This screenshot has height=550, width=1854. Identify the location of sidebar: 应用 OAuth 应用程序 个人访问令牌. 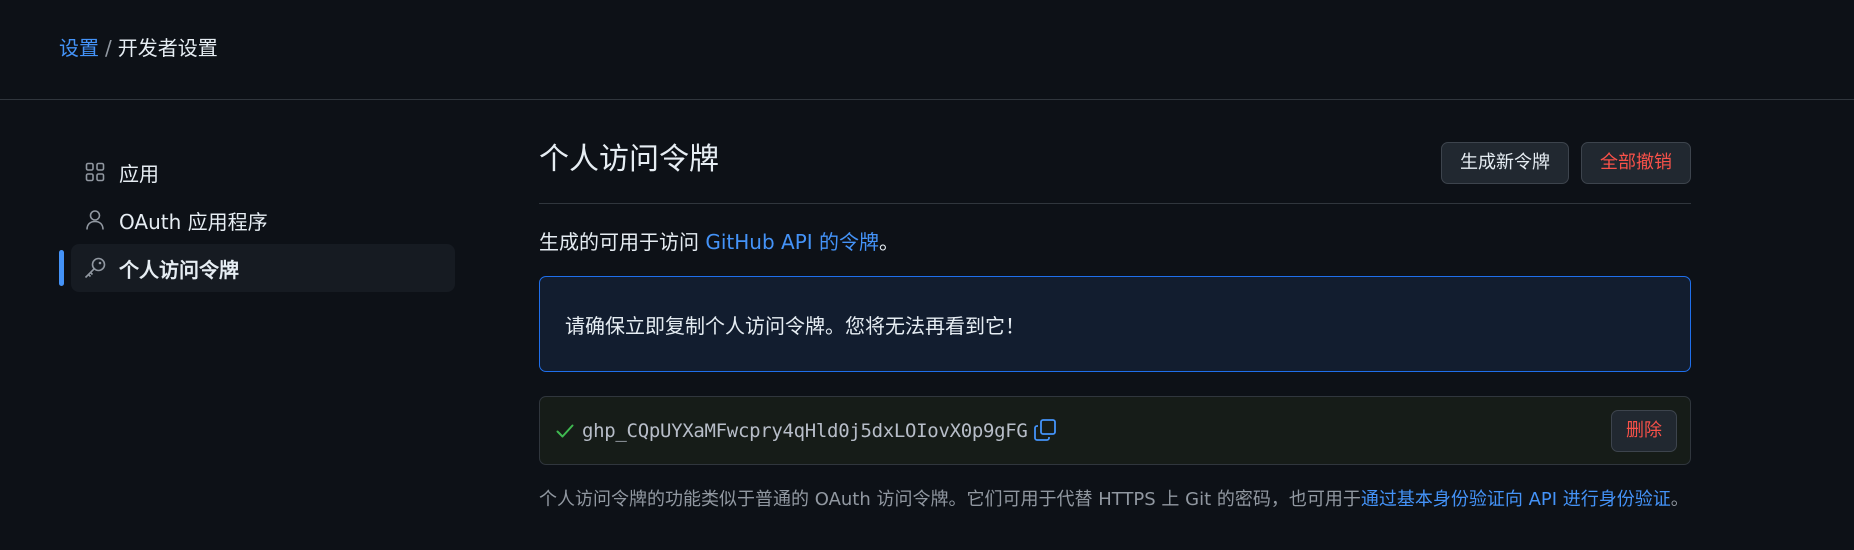
(257, 220).